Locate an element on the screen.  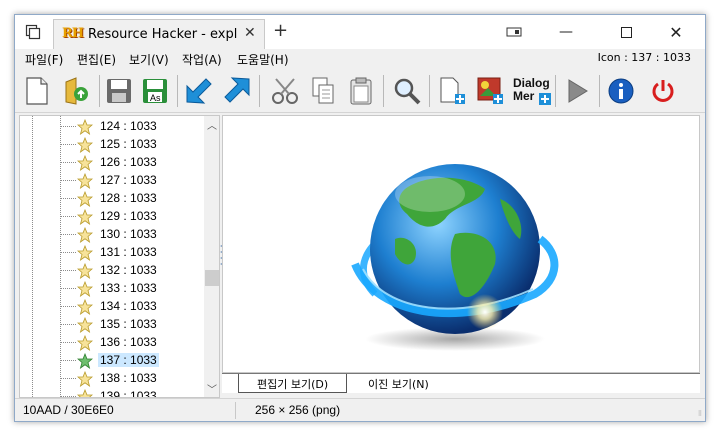
tree-item: 135 : 1033 is located at coordinates (110, 325).